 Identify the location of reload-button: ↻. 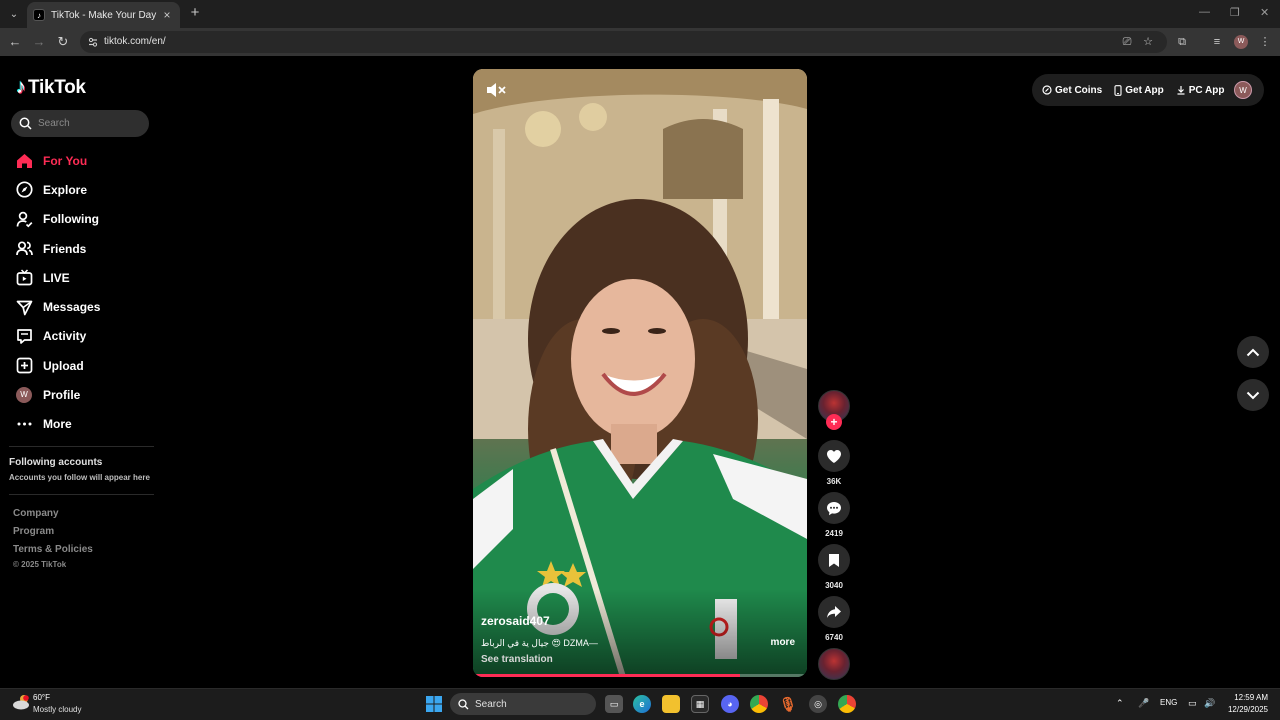
(63, 42).